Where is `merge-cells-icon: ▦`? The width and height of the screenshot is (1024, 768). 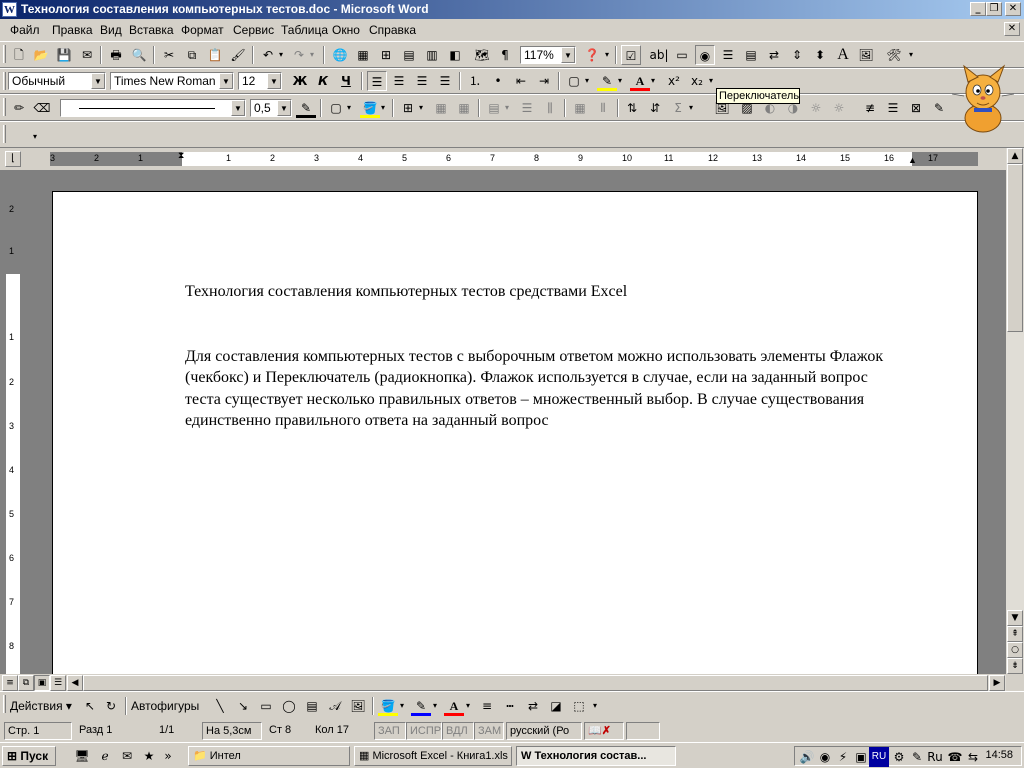
merge-cells-icon: ▦ is located at coordinates (441, 108).